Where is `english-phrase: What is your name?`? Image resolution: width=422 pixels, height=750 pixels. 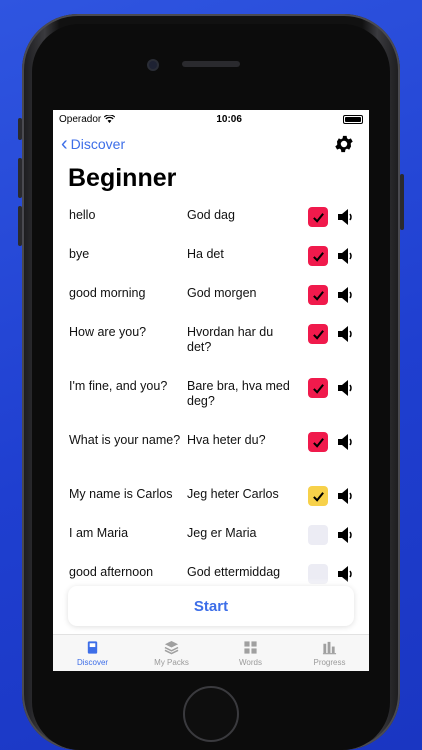
english-phrase: What is your name? is located at coordinates (125, 440).